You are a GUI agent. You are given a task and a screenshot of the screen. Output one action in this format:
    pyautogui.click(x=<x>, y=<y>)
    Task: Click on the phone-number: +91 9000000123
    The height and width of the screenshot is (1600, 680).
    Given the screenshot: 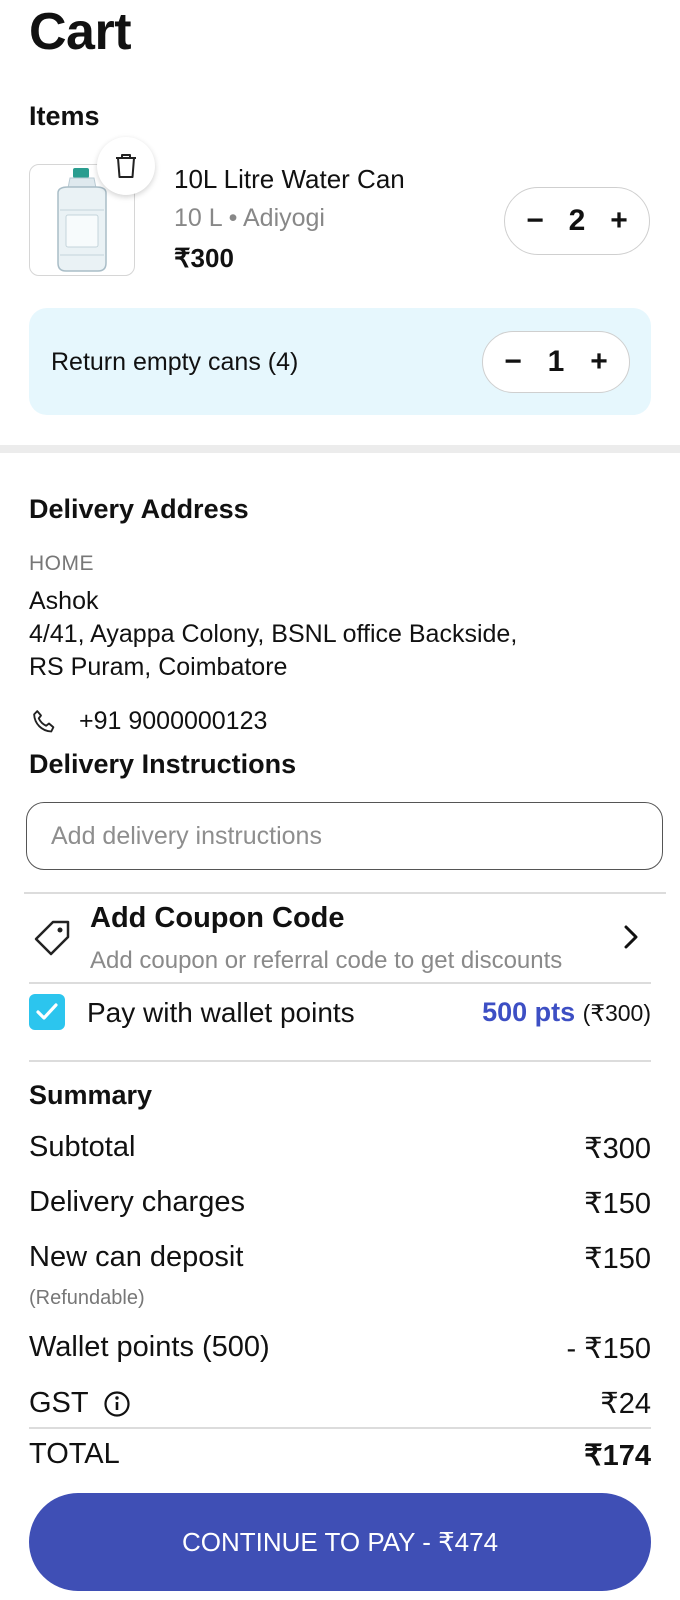 What is the action you would take?
    pyautogui.click(x=173, y=721)
    